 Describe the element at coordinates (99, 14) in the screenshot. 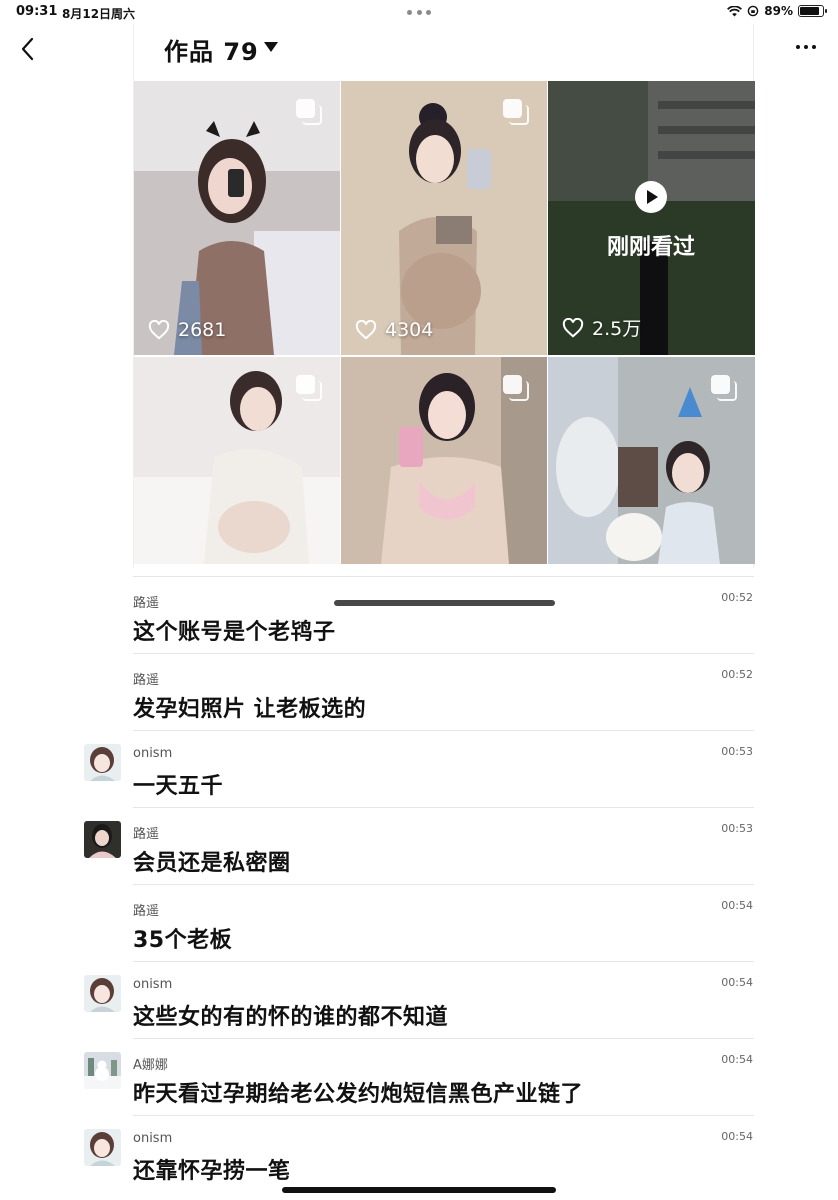

I see `status-date: 8月12日周六` at that location.